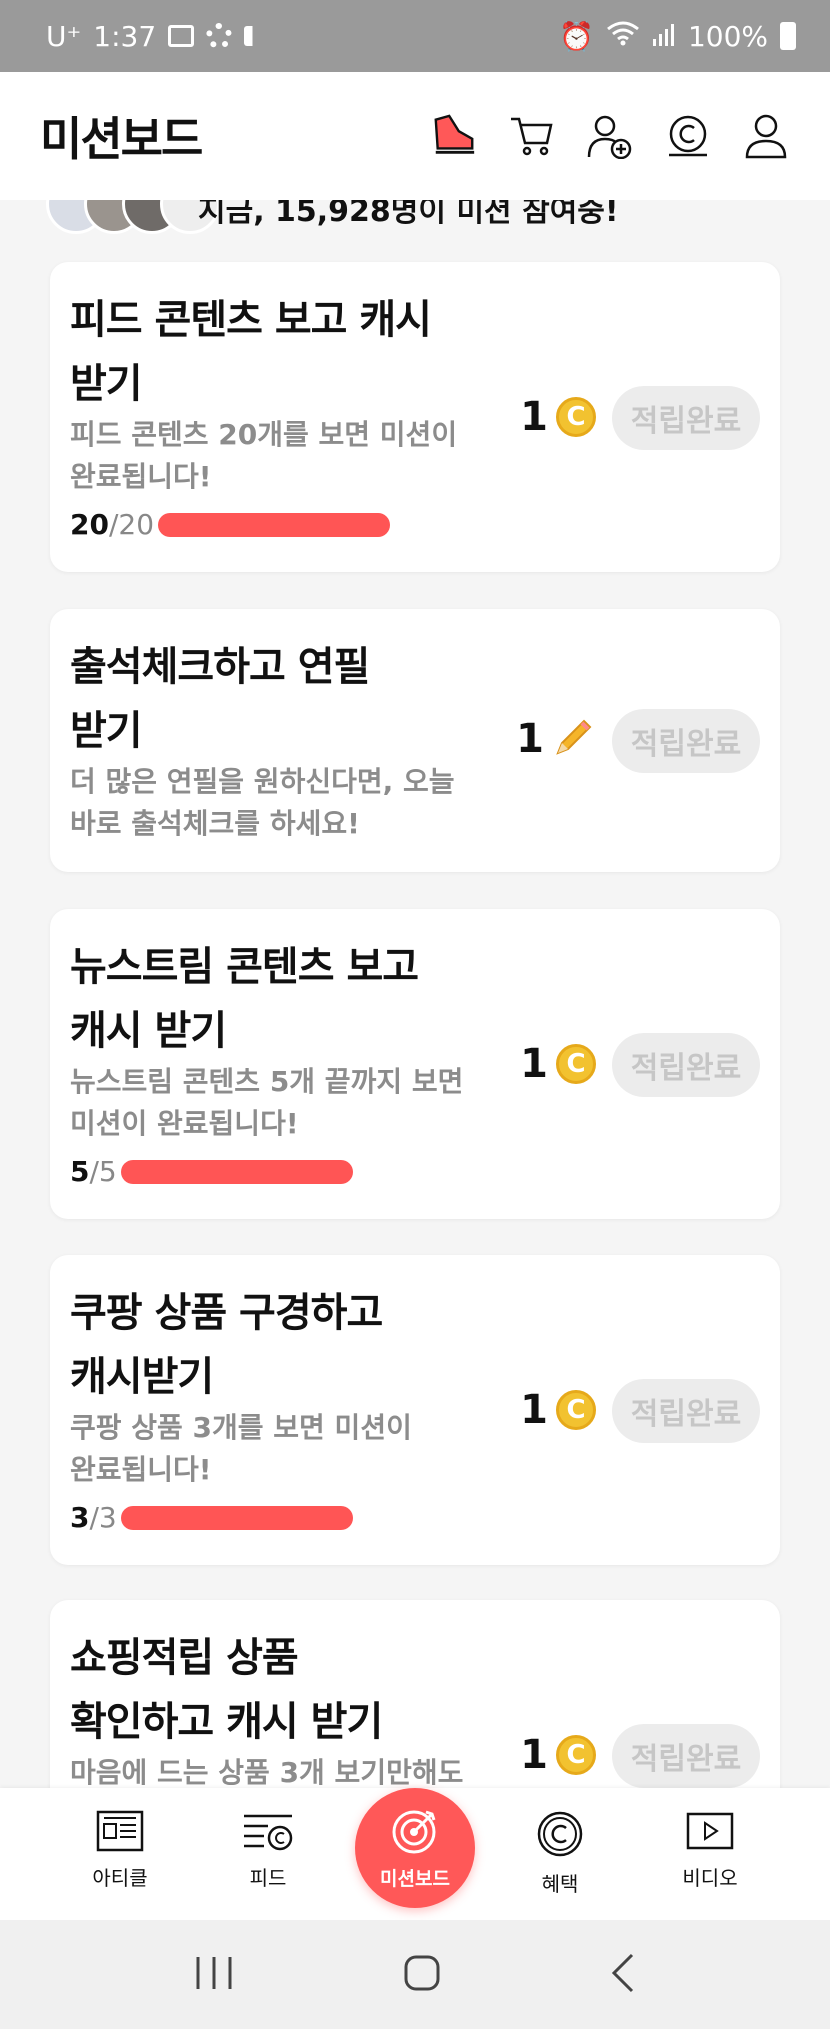  Describe the element at coordinates (710, 1831) in the screenshot. I see `video-icon` at that location.